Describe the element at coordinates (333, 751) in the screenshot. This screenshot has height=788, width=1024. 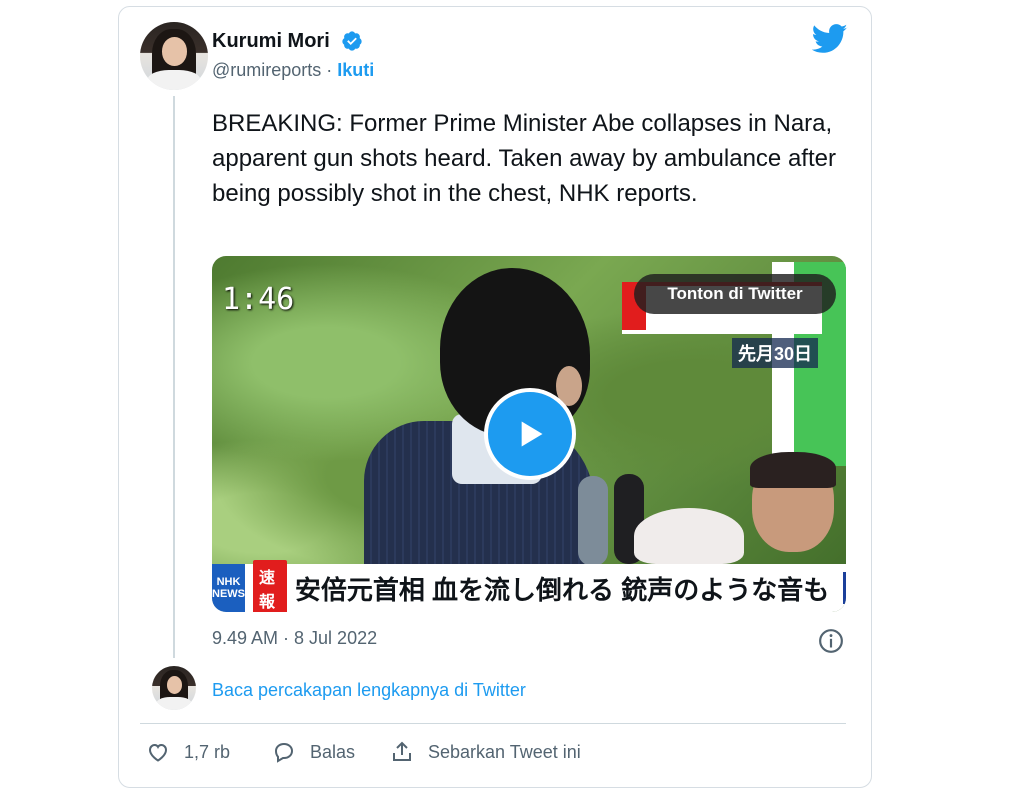
I see `reply-label: Balas` at that location.